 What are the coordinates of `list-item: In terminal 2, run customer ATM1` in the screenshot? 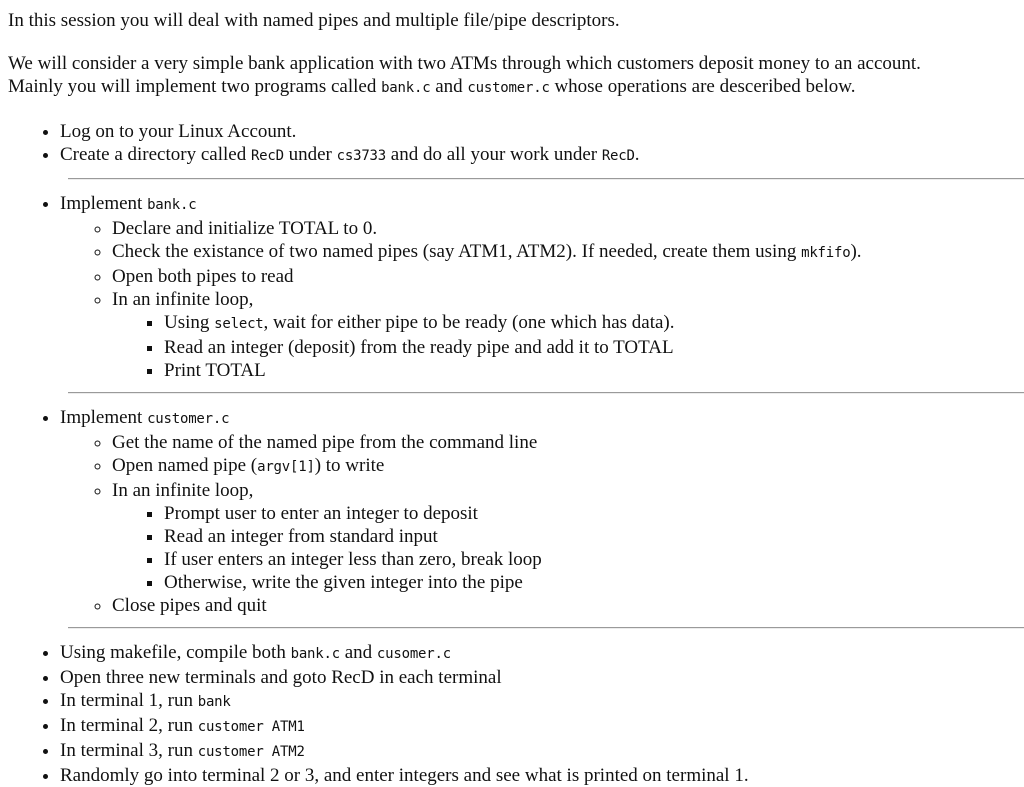 It's located at (542, 726).